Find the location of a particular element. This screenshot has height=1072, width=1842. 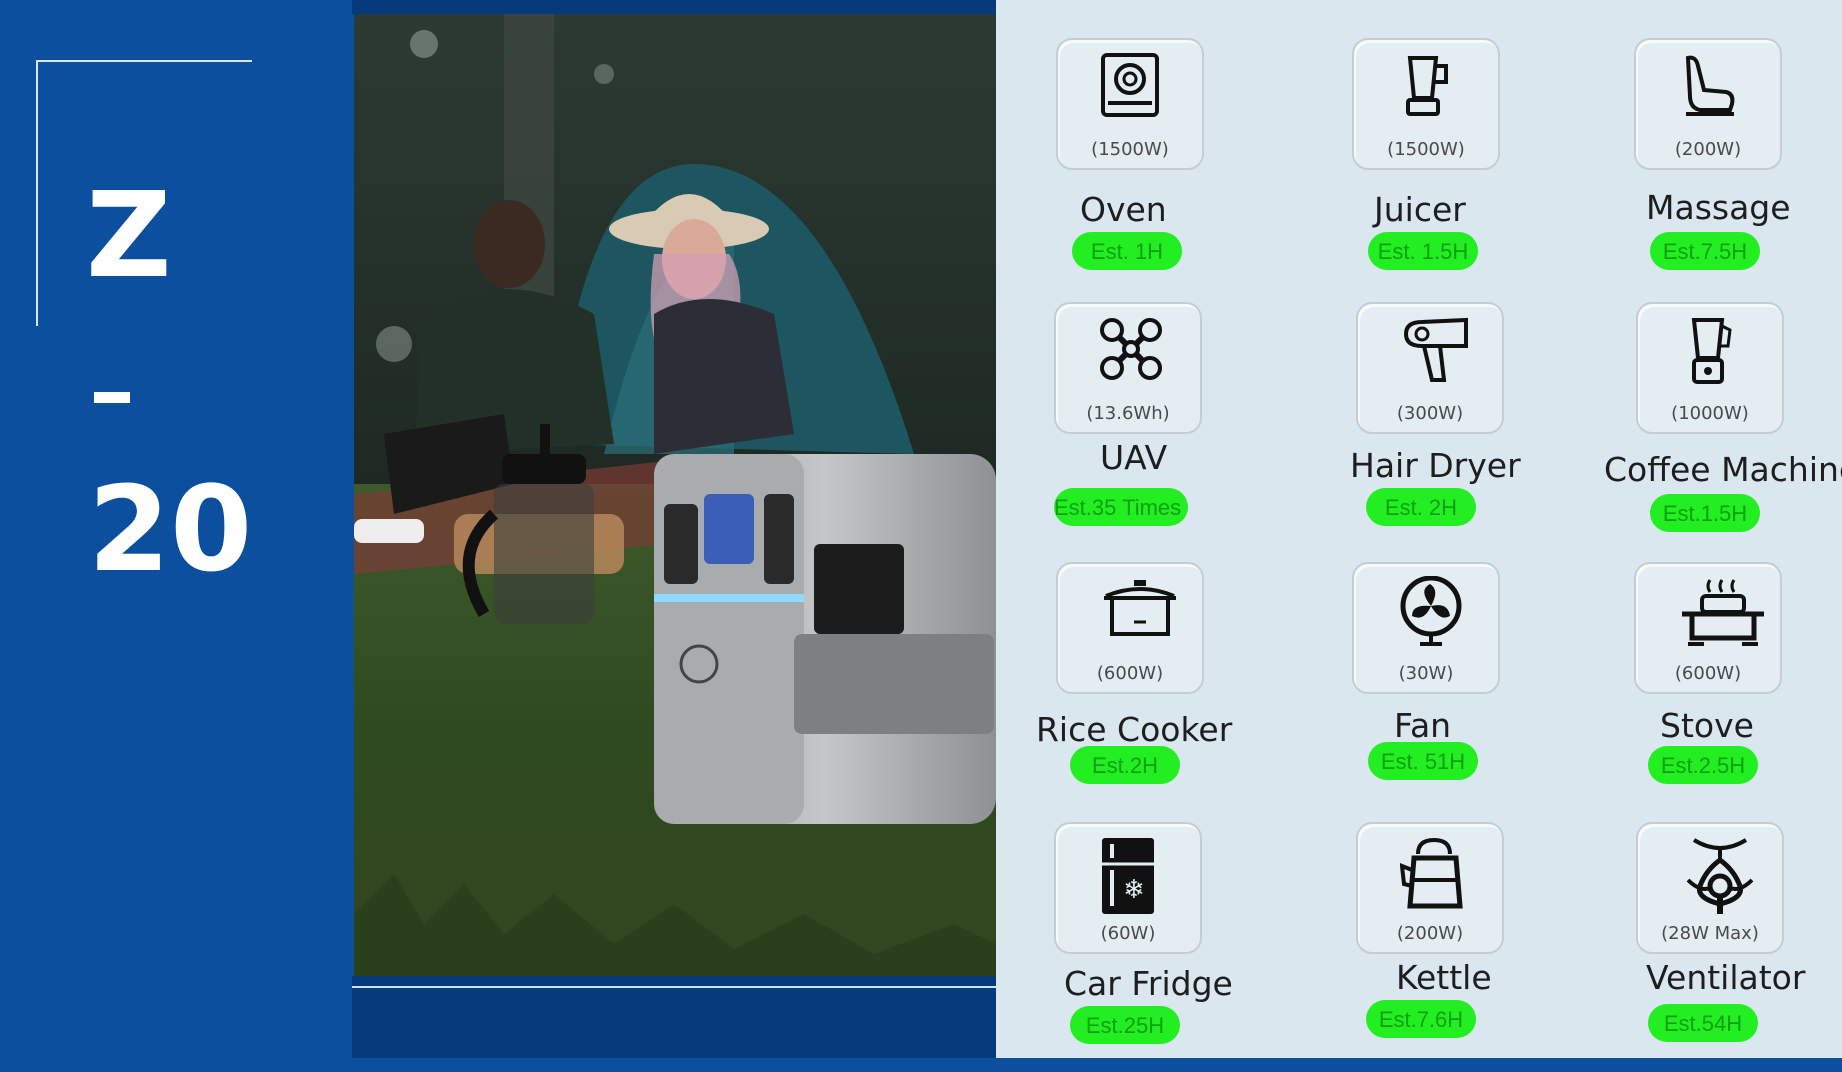

appliance-name: Oven is located at coordinates (1123, 209).